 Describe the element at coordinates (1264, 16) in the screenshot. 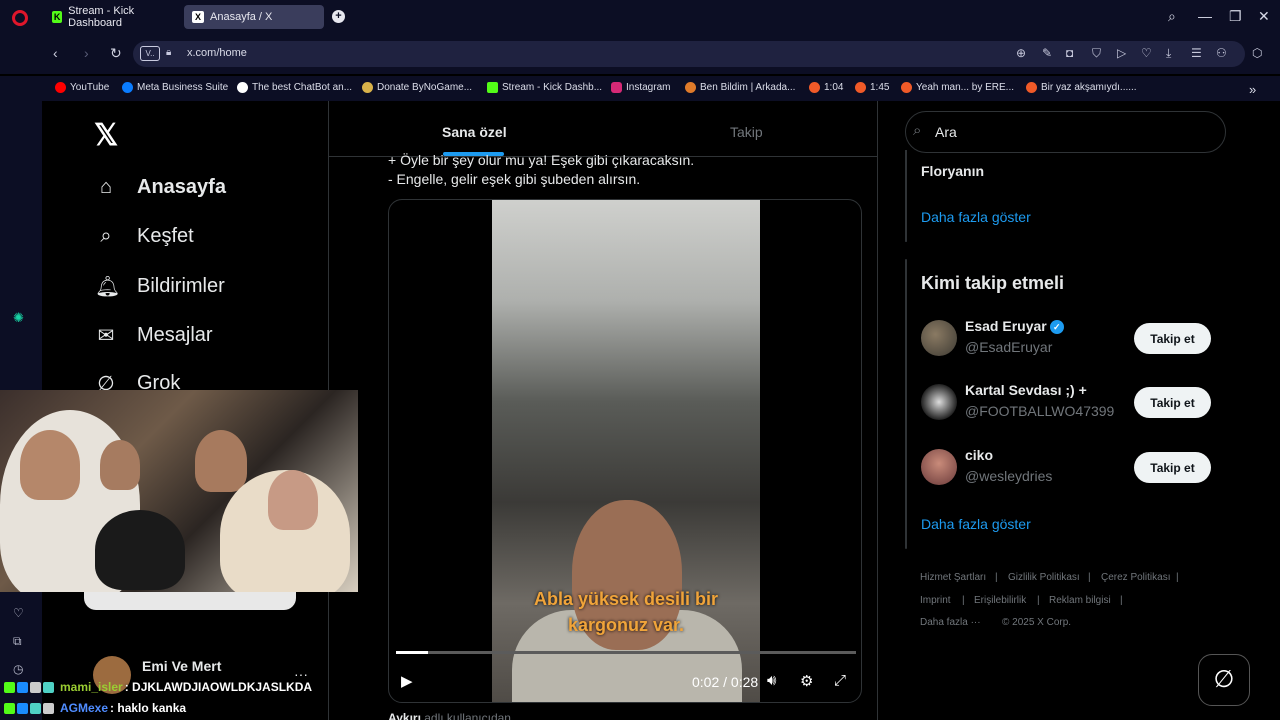

I see `close-window-icon: ✕` at that location.